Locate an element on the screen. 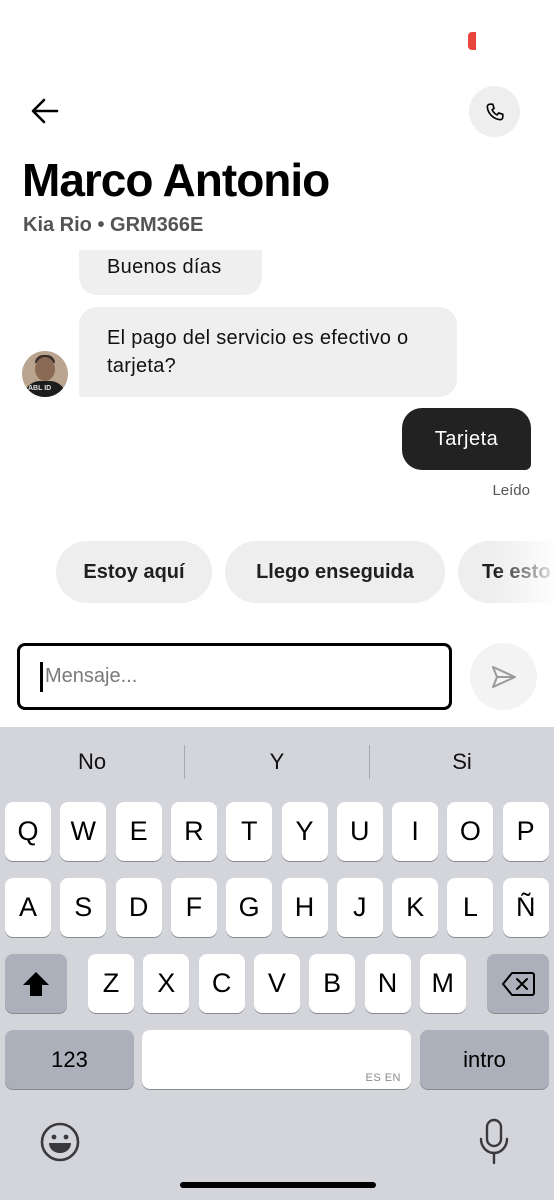 The height and width of the screenshot is (1200, 554). key-c: C is located at coordinates (221, 983).